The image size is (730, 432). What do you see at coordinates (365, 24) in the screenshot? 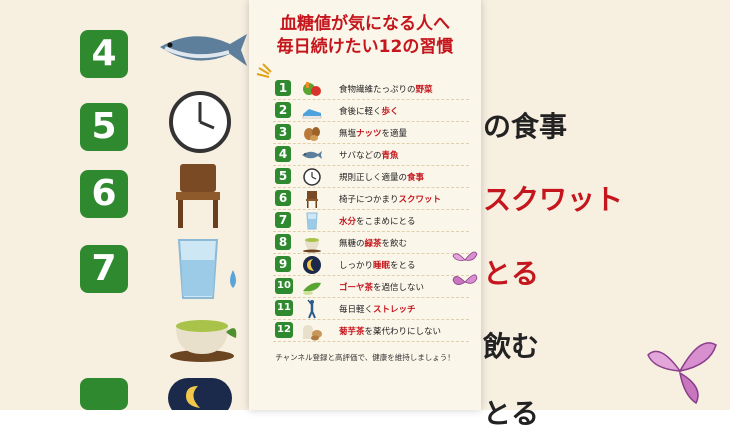
I see `title-line-1: 血糖値が気になる人へ` at bounding box center [365, 24].